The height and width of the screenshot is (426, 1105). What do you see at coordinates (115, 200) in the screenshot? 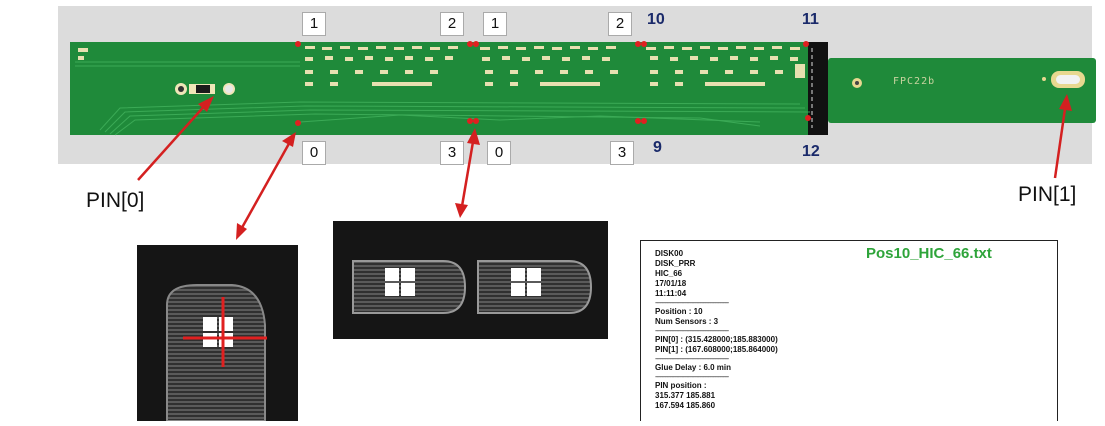
I see `pin0-label: PIN[0]` at bounding box center [115, 200].